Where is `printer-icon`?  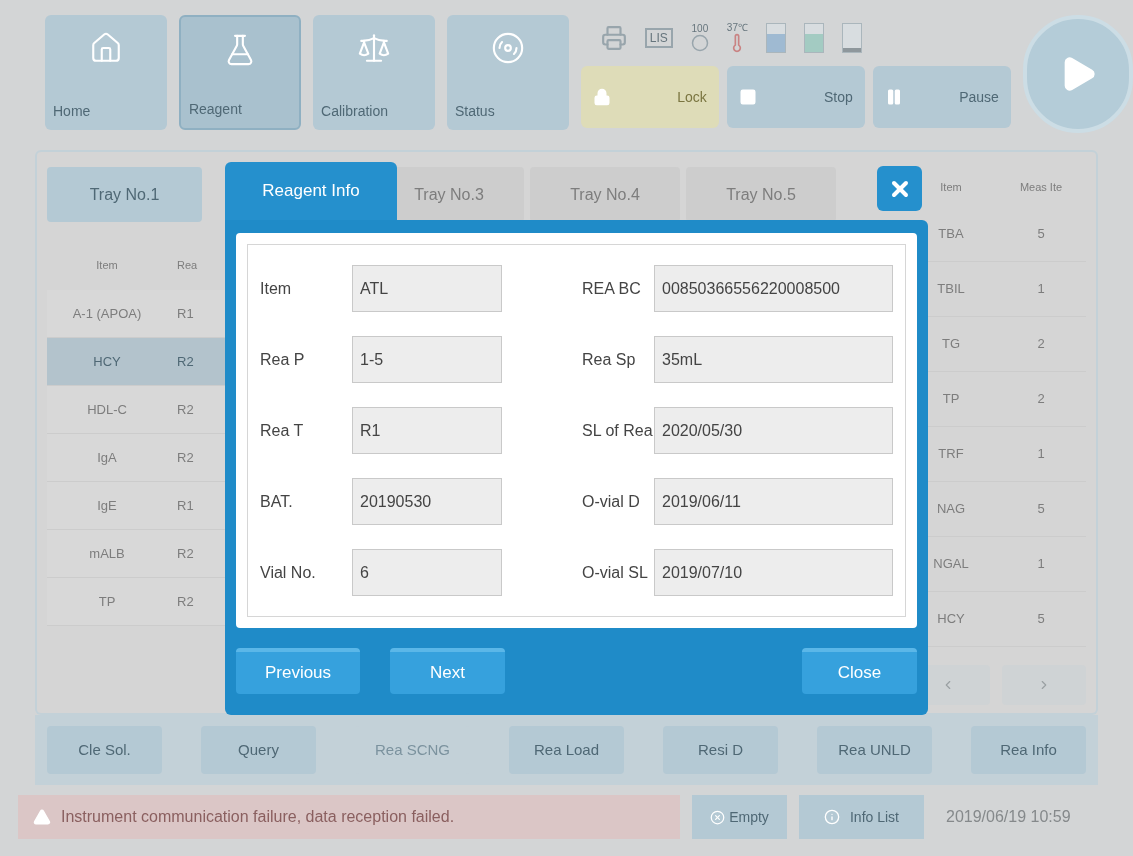 printer-icon is located at coordinates (613, 37).